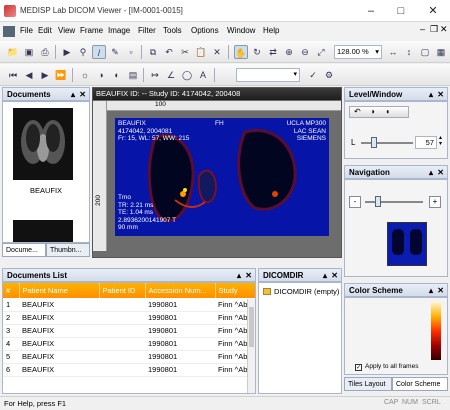 This screenshot has height=410, width=450. Describe the element at coordinates (393, 52) in the screenshot. I see `fit-width-icon: ↔` at that location.